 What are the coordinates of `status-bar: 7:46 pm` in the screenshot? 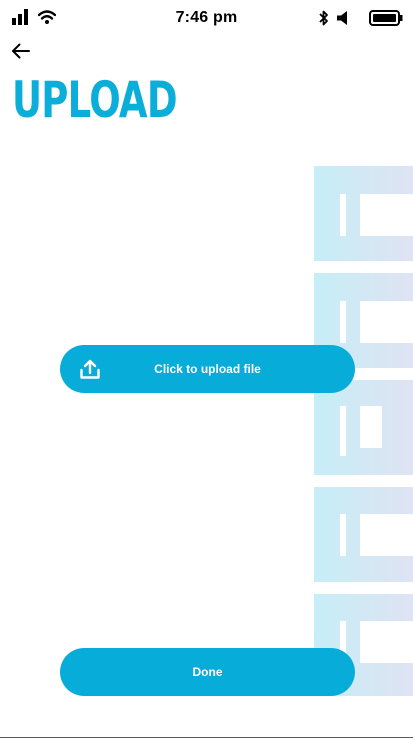 It's located at (206, 19).